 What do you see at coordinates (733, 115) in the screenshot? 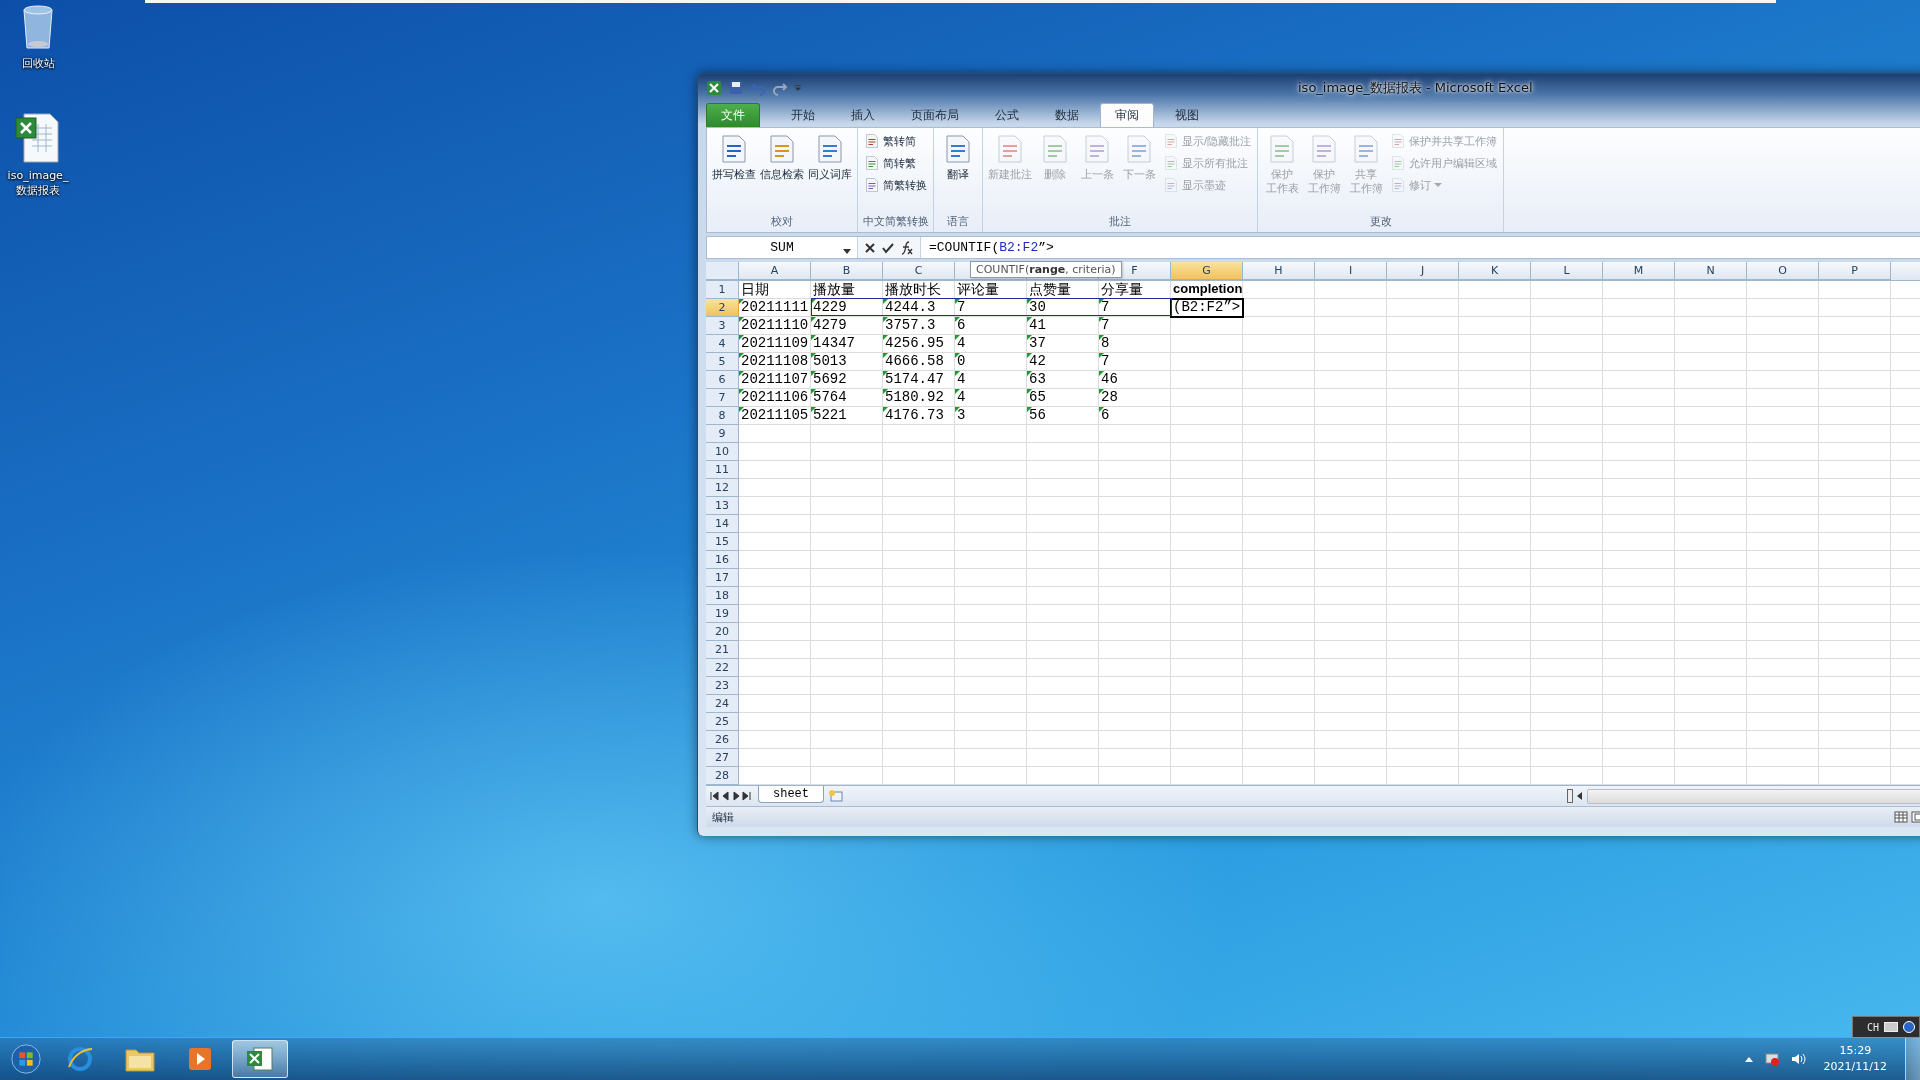
I see `ribbon-tab: 文件` at bounding box center [733, 115].